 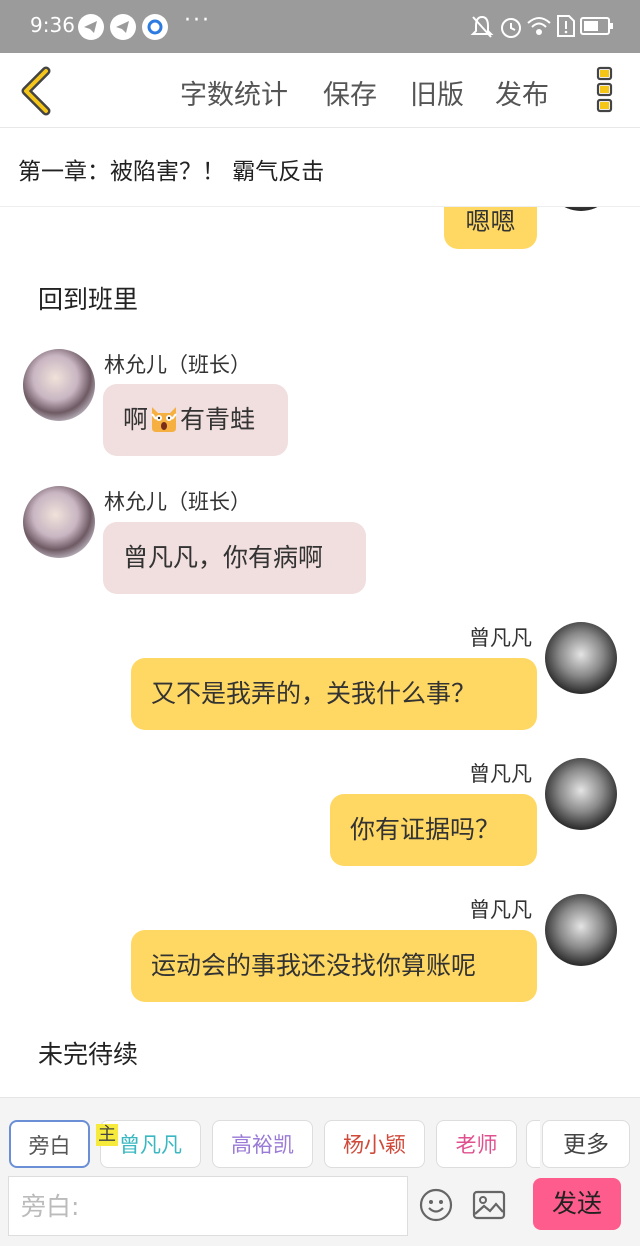 I want to click on message-bubble: 嗯嗯, so click(x=490, y=228).